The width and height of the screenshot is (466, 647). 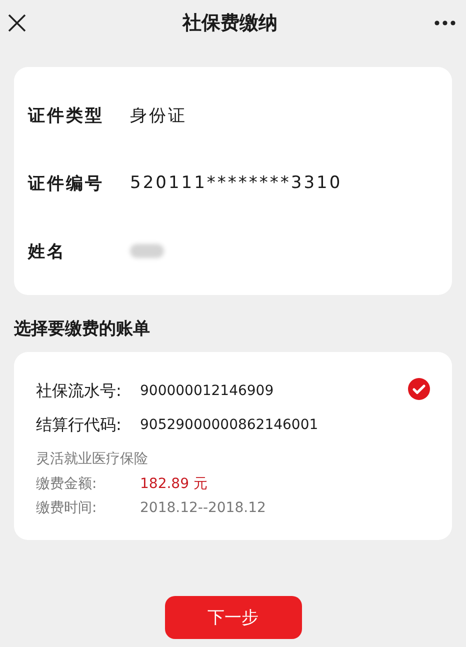 I want to click on amount-label: 缴费金额:, so click(x=67, y=484).